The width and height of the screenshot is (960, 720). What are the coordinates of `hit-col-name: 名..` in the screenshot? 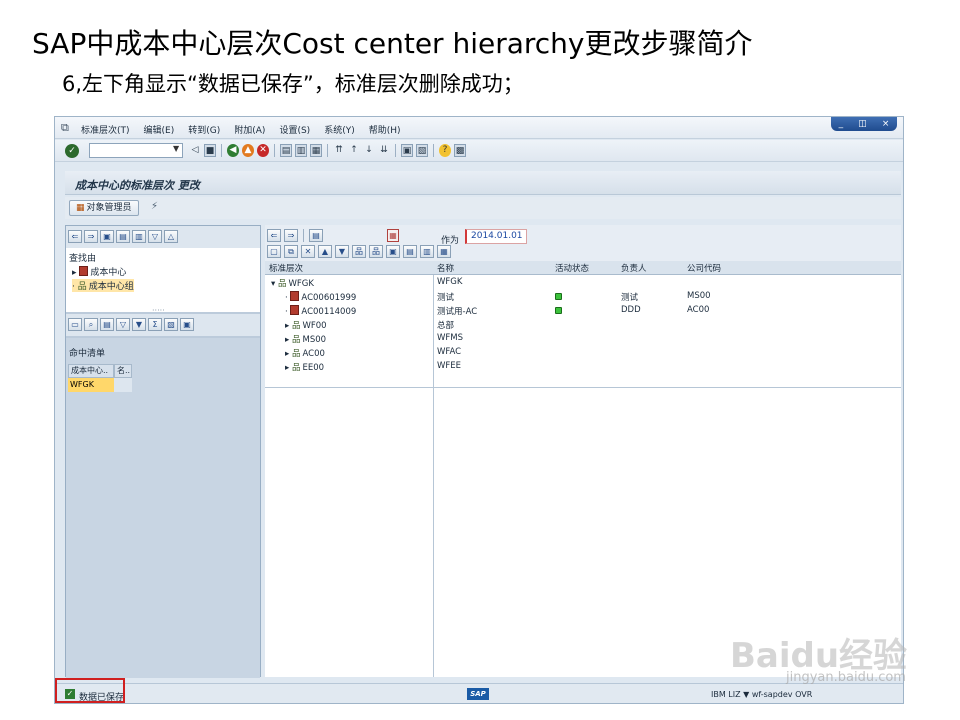 It's located at (123, 371).